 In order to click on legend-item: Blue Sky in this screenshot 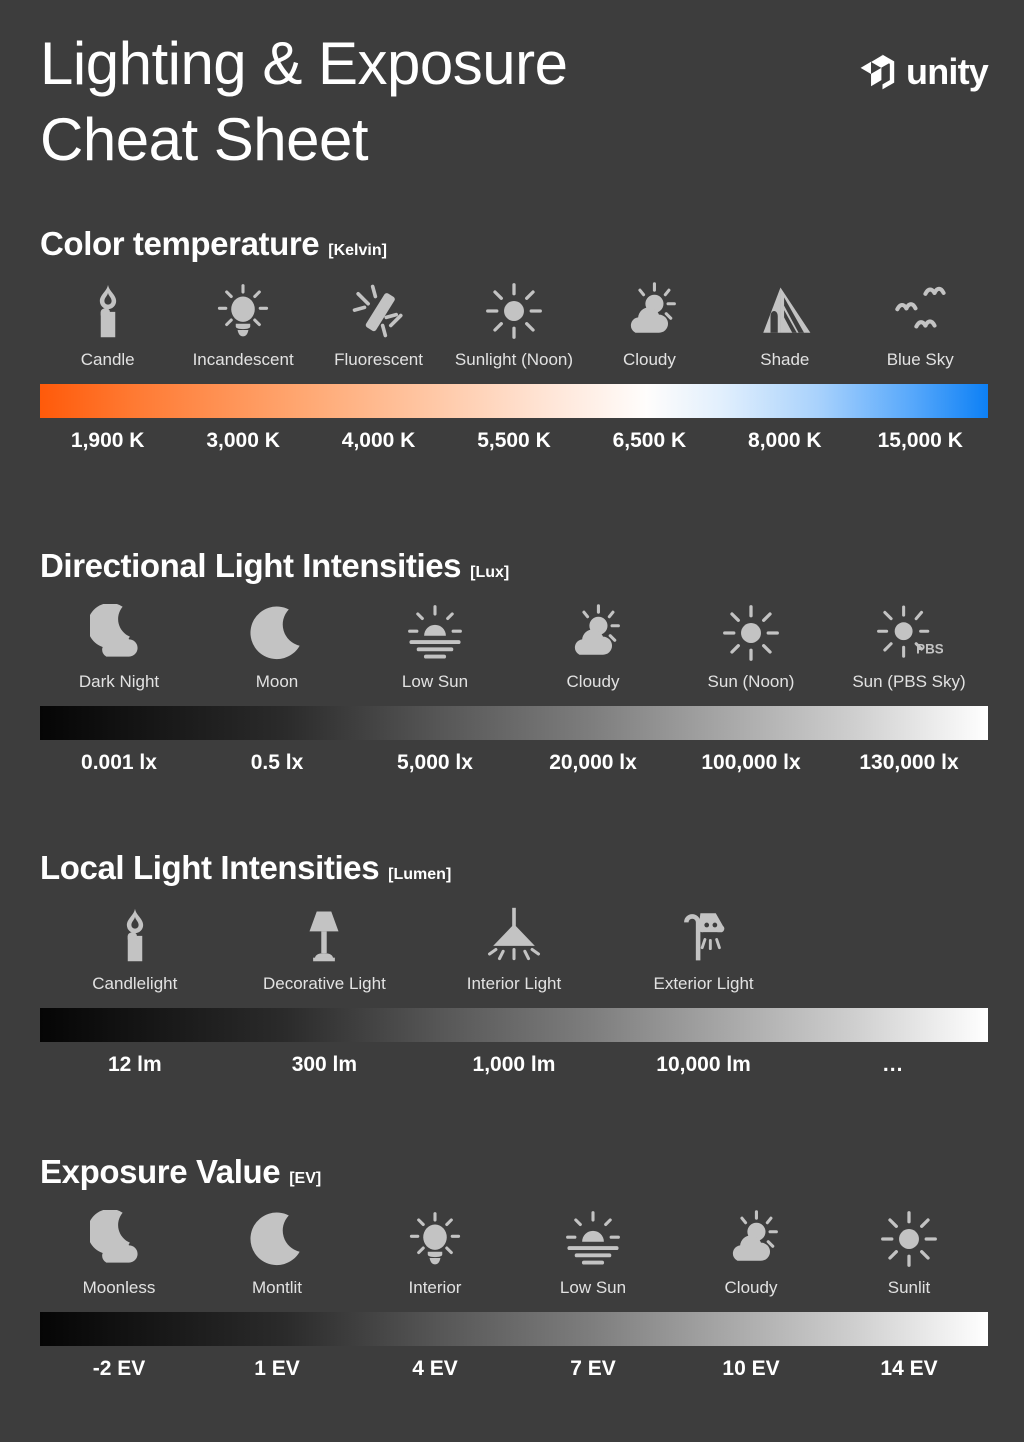, I will do `click(920, 326)`.